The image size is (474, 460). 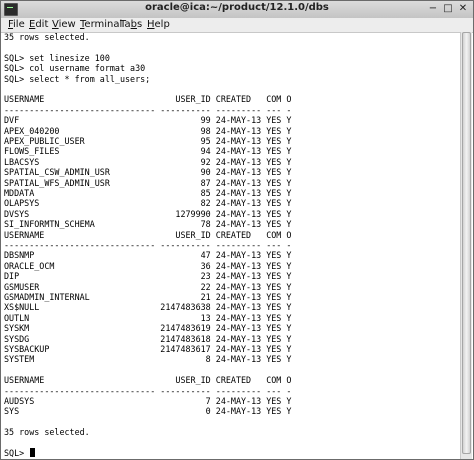 I want to click on terminal-line: LBACSYS 92 24-MAY-13 YES Y, so click(x=148, y=161).